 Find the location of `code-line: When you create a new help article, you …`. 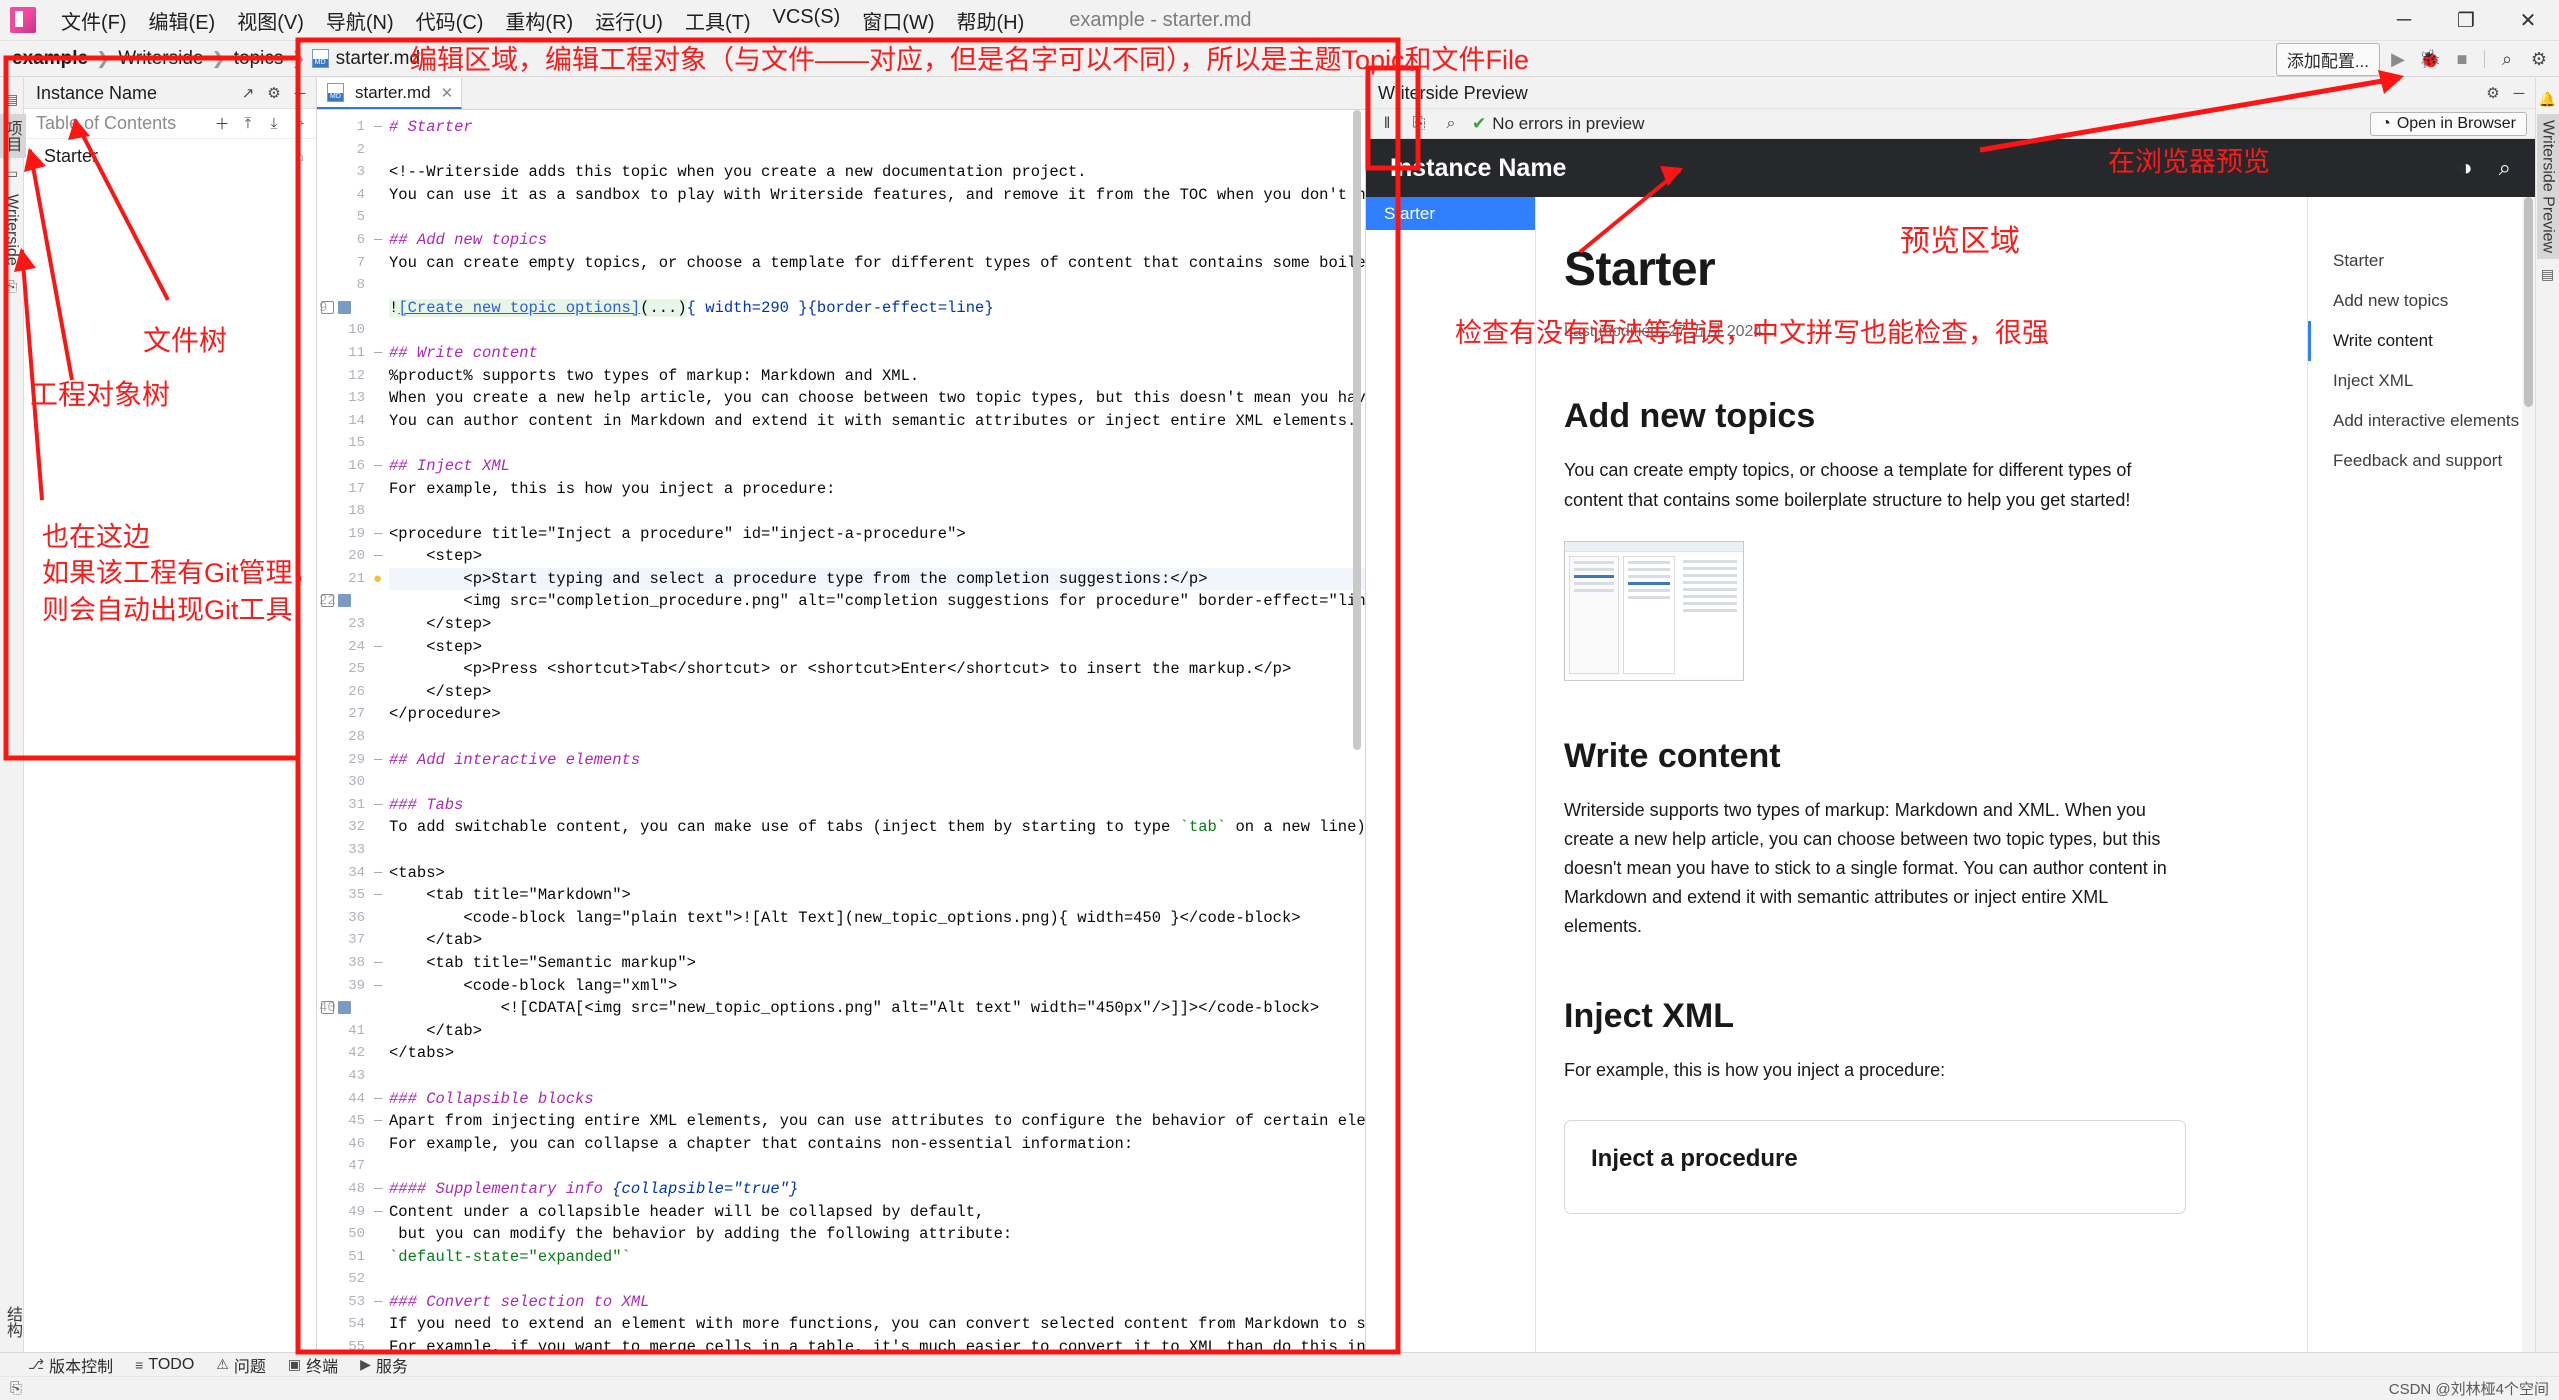

code-line: When you create a new help article, you … is located at coordinates (877, 398).